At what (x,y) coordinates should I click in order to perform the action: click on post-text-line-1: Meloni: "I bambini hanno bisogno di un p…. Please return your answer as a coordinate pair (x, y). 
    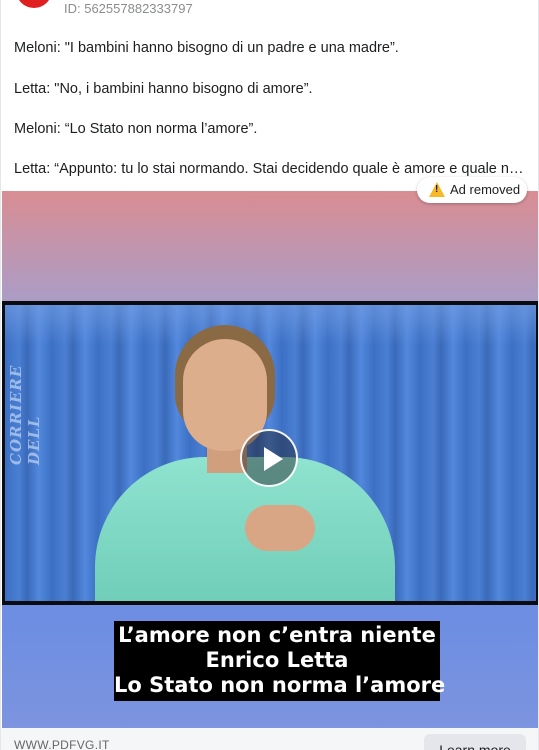
    Looking at the image, I should click on (206, 48).